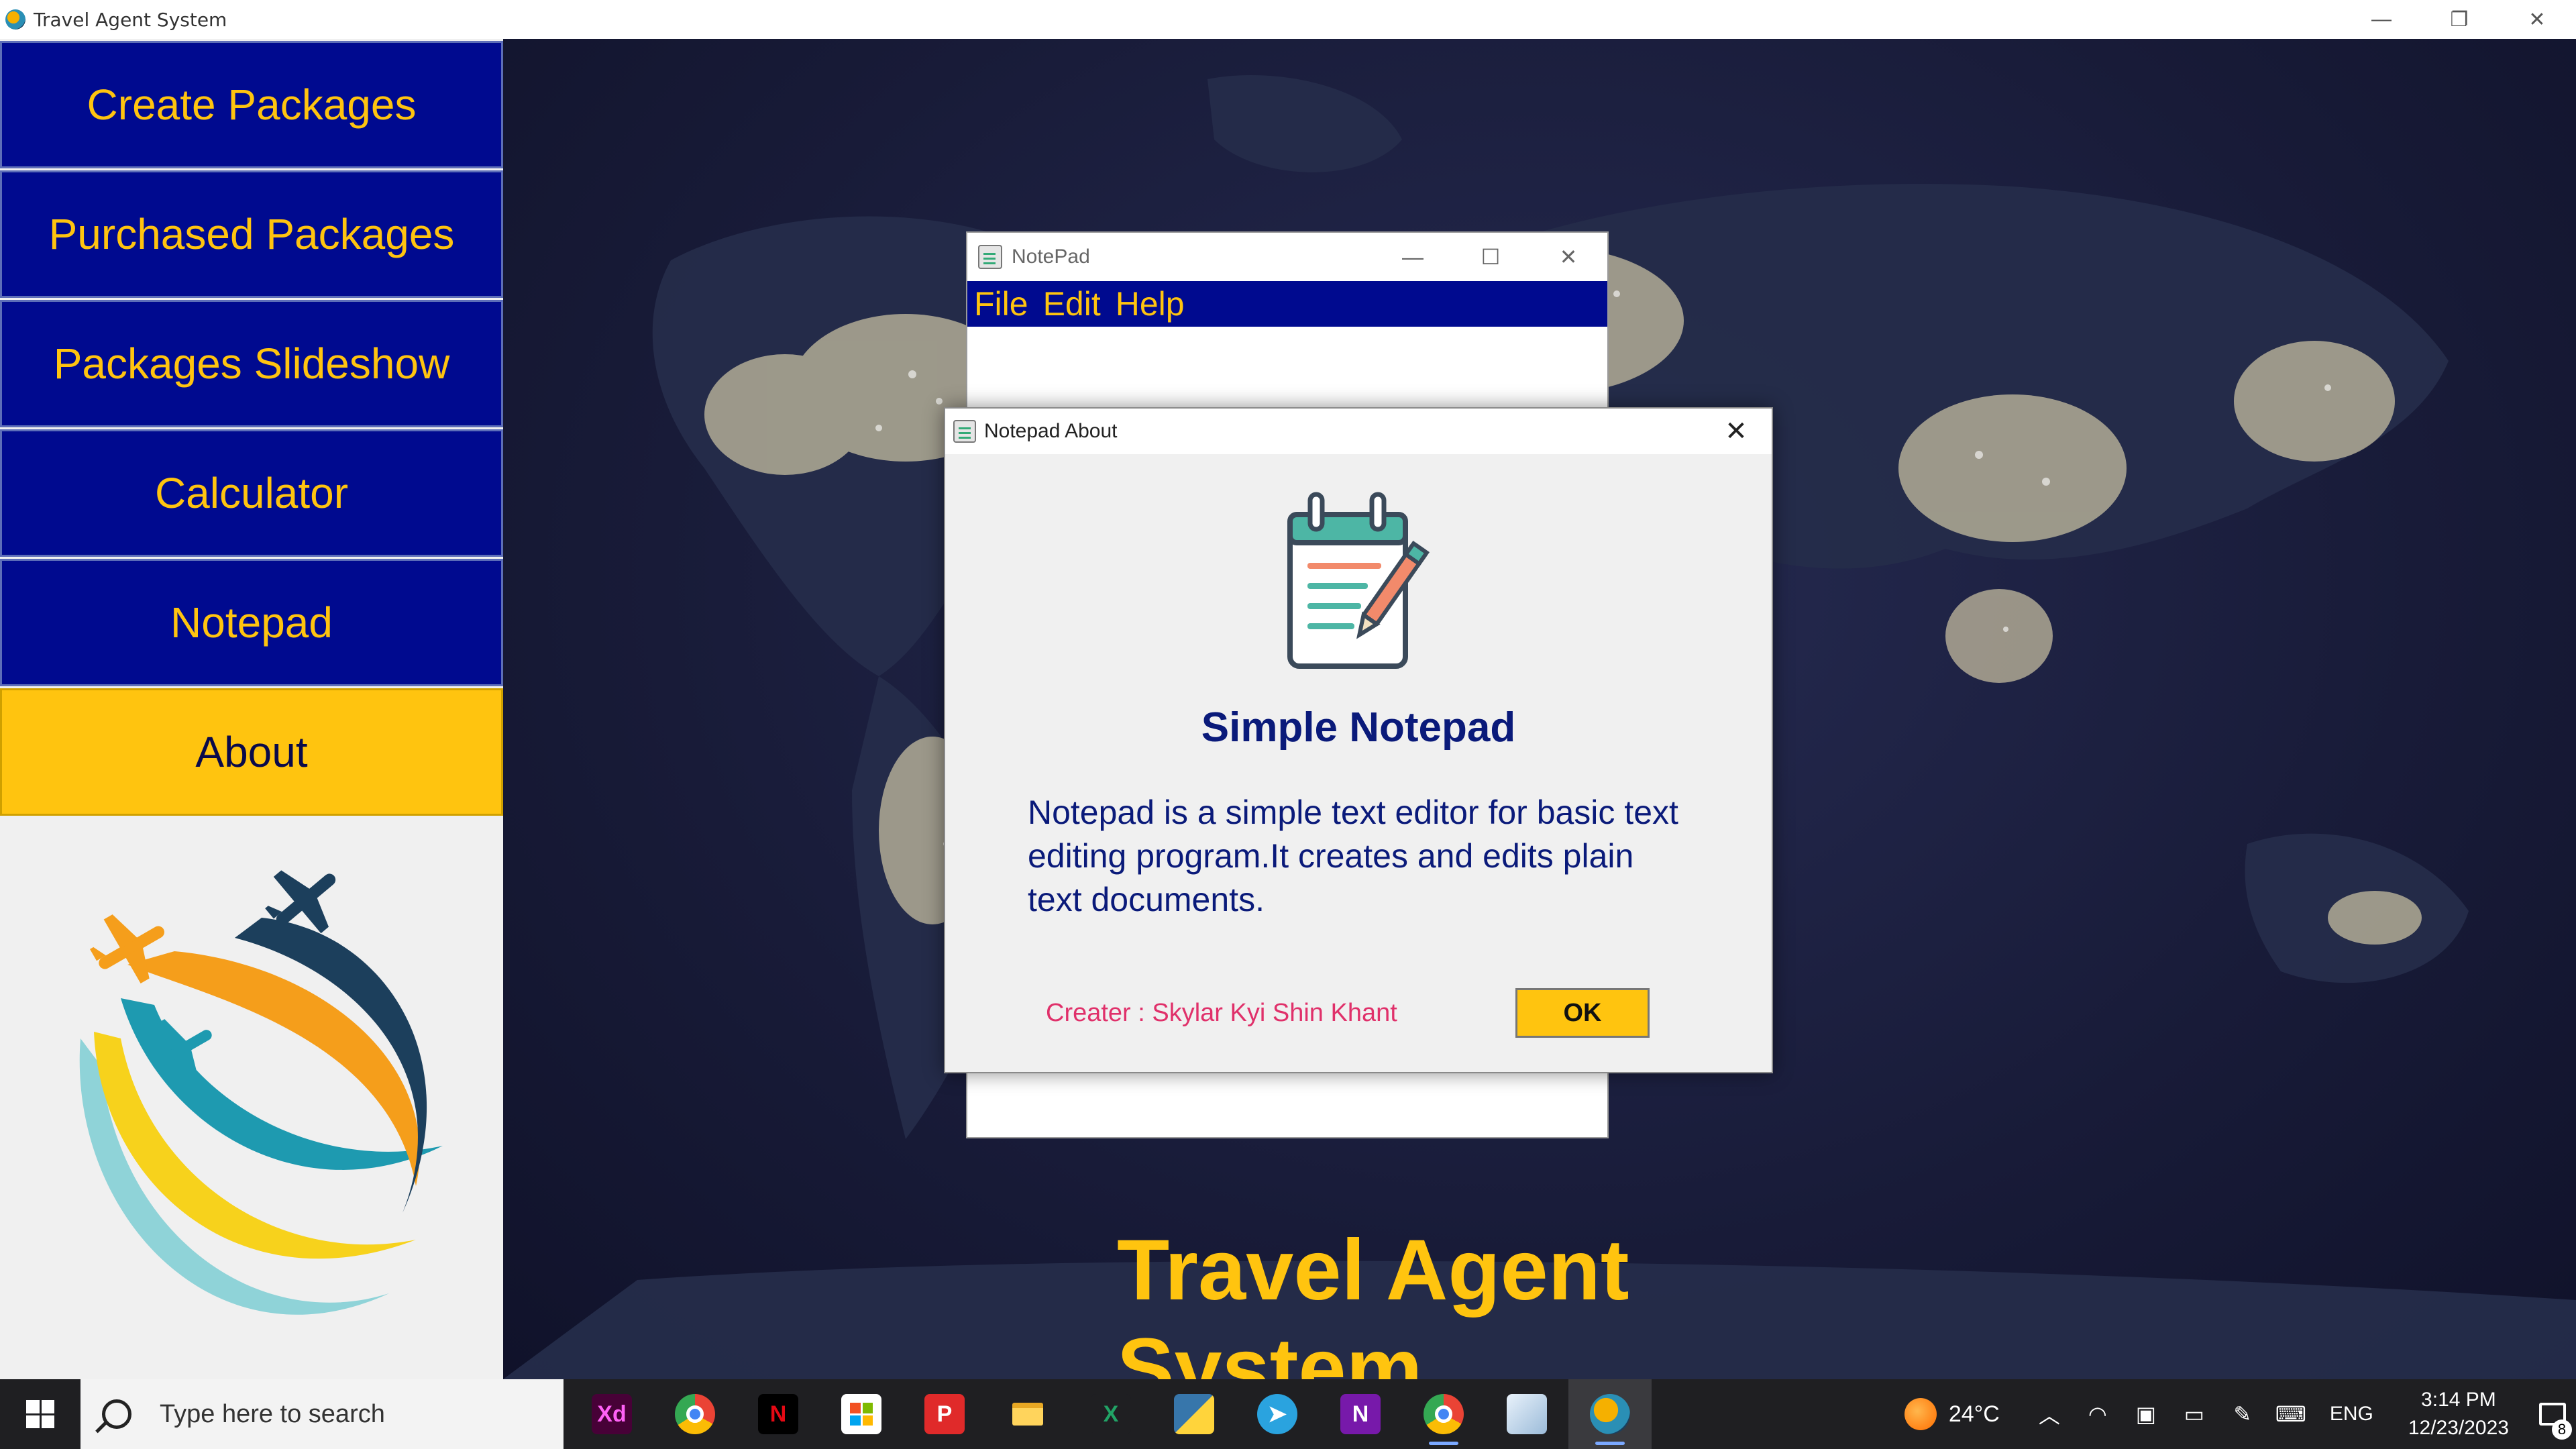  I want to click on about-description-line: text documents., so click(1146, 899).